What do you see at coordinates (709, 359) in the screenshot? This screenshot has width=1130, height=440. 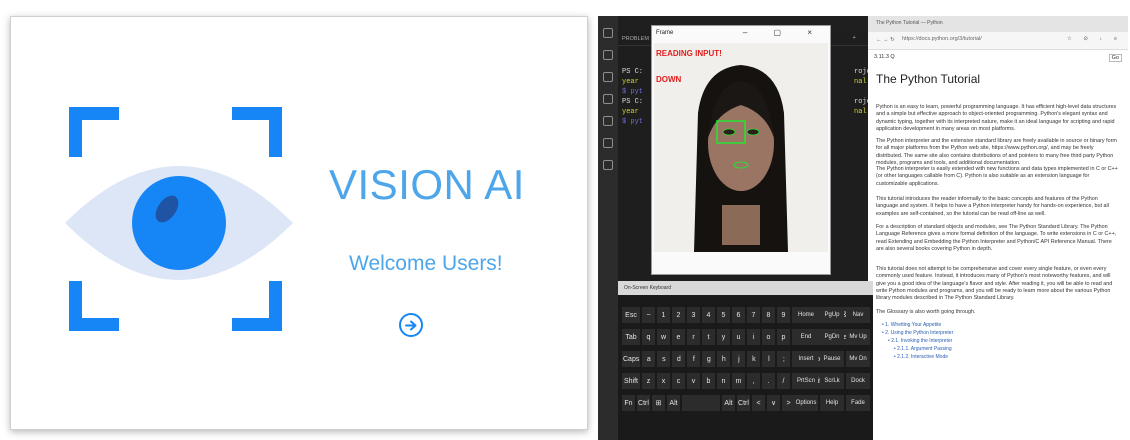 I see `key: g` at bounding box center [709, 359].